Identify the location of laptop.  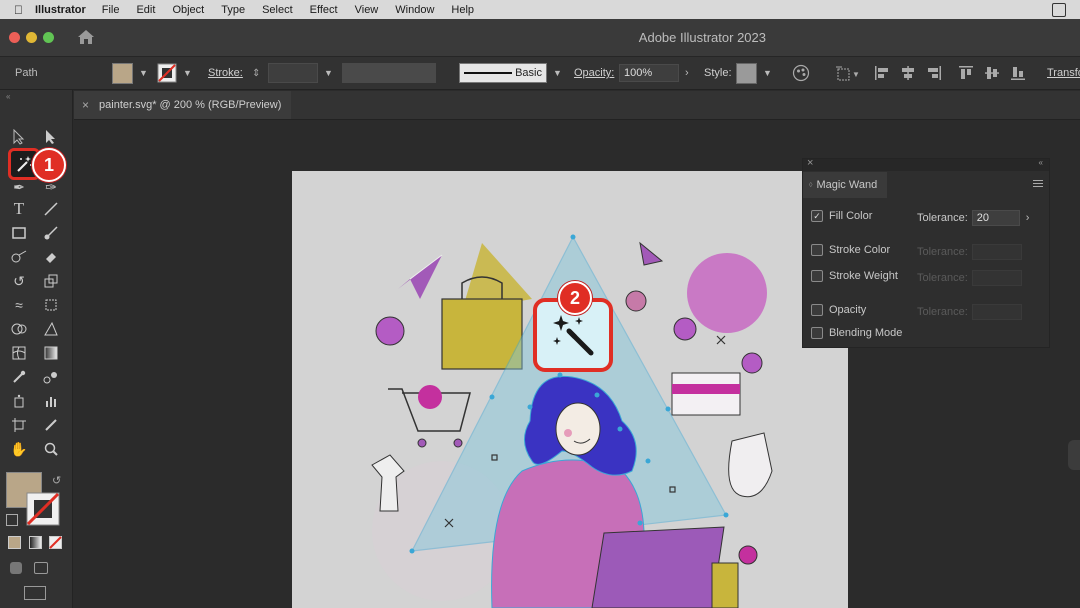
(658, 567).